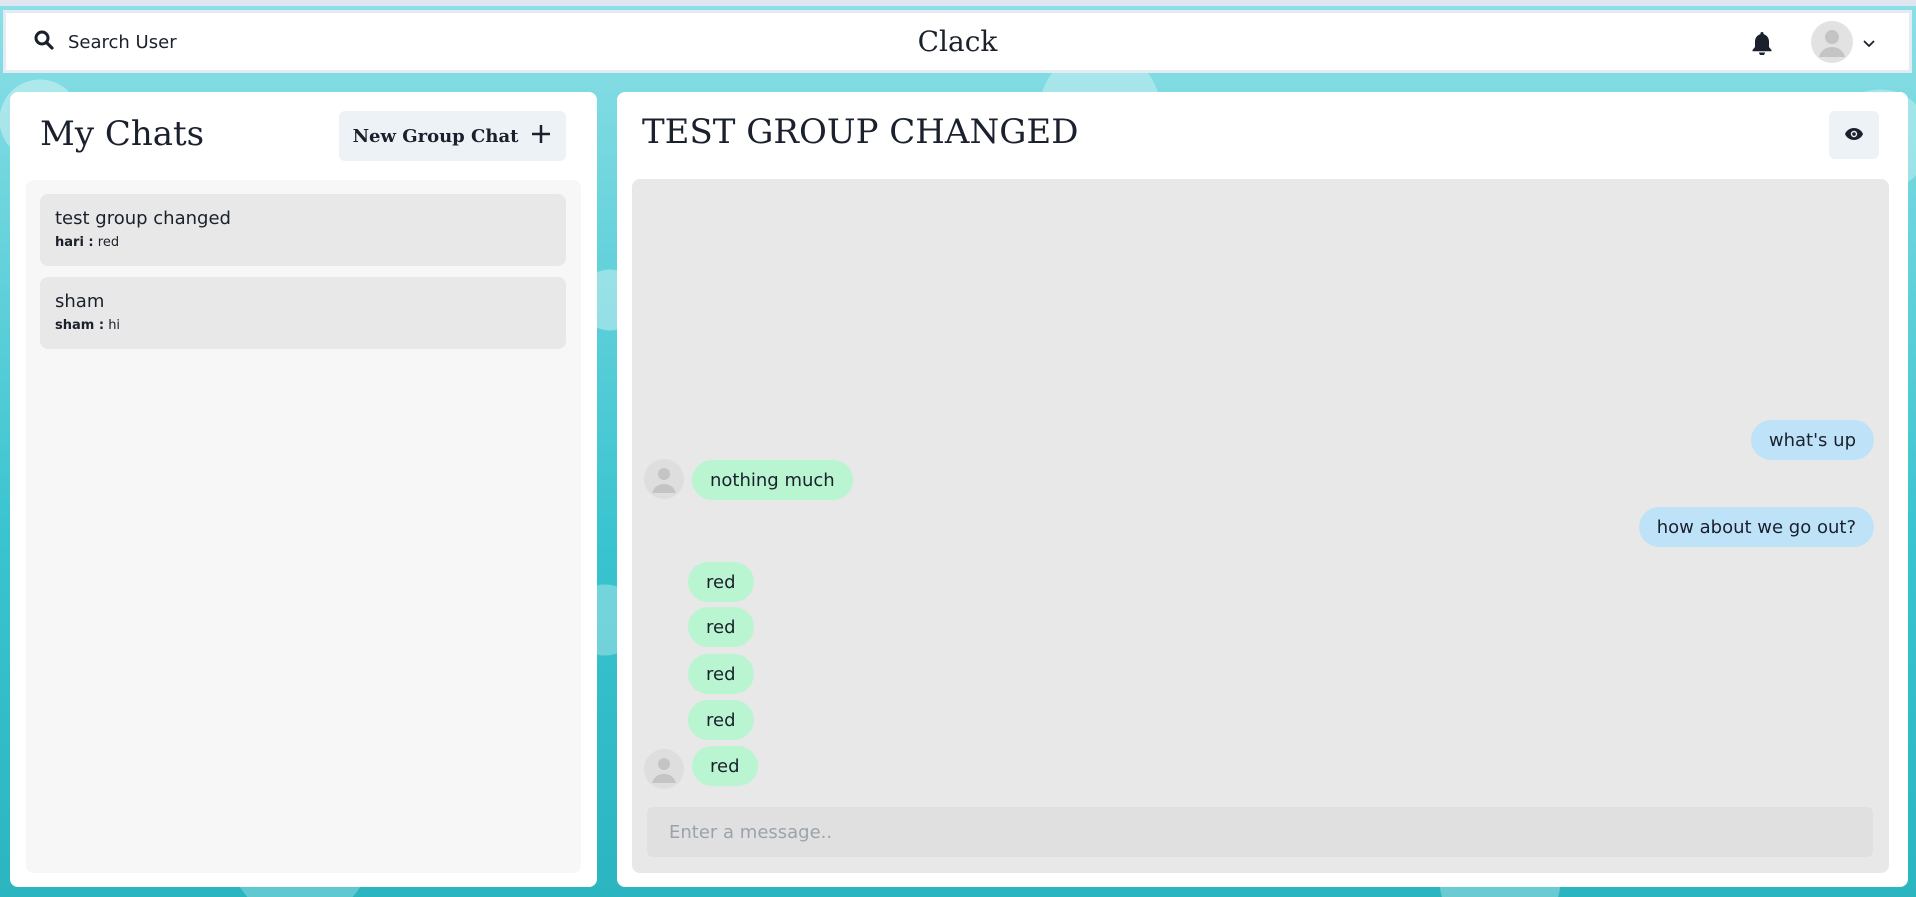  I want to click on user-avatar-icon, so click(1832, 42).